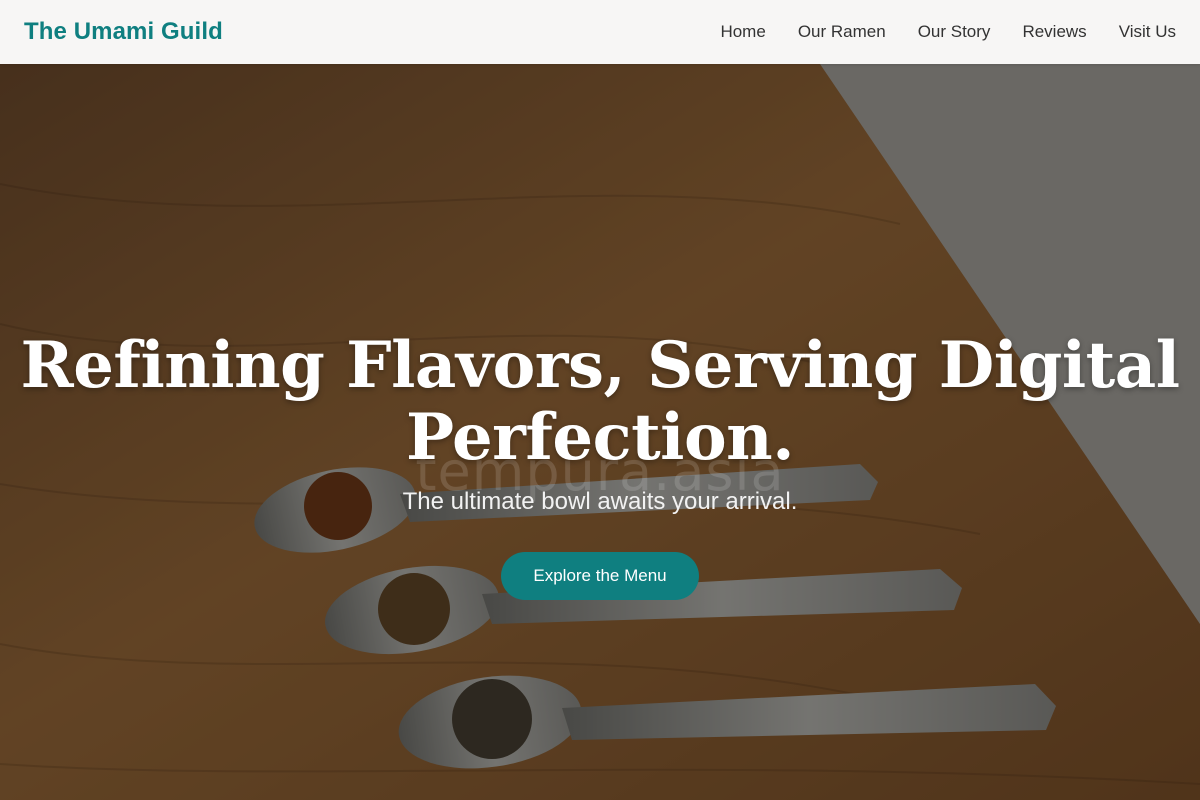  What do you see at coordinates (1054, 32) in the screenshot?
I see `nav-link-reviews: Reviews` at bounding box center [1054, 32].